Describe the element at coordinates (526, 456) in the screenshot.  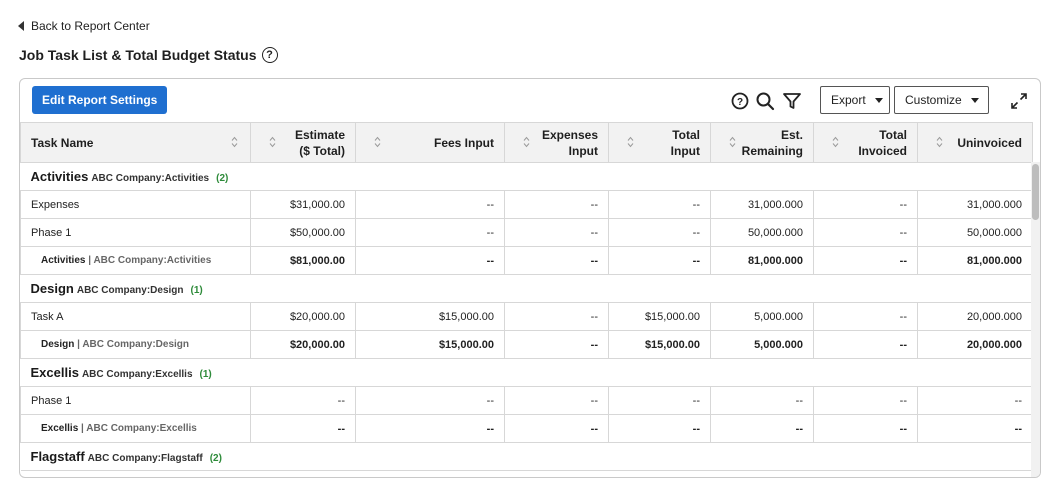
I see `group-cell: Flagstaff ABC Company:Flagstaff (2)` at that location.